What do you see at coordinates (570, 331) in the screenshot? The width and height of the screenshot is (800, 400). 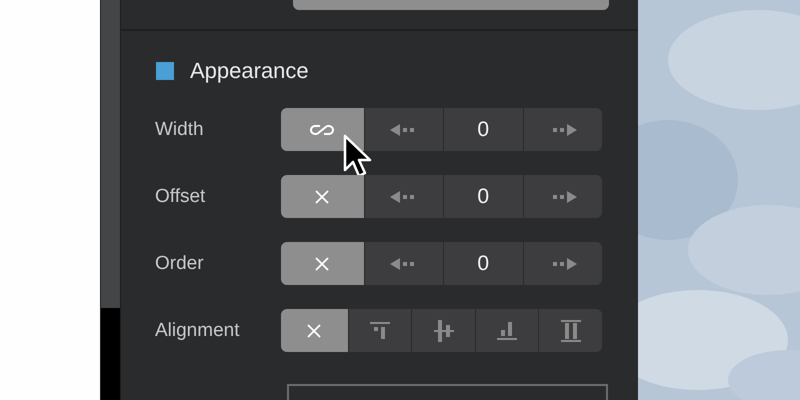 I see `align-stretch-icon` at bounding box center [570, 331].